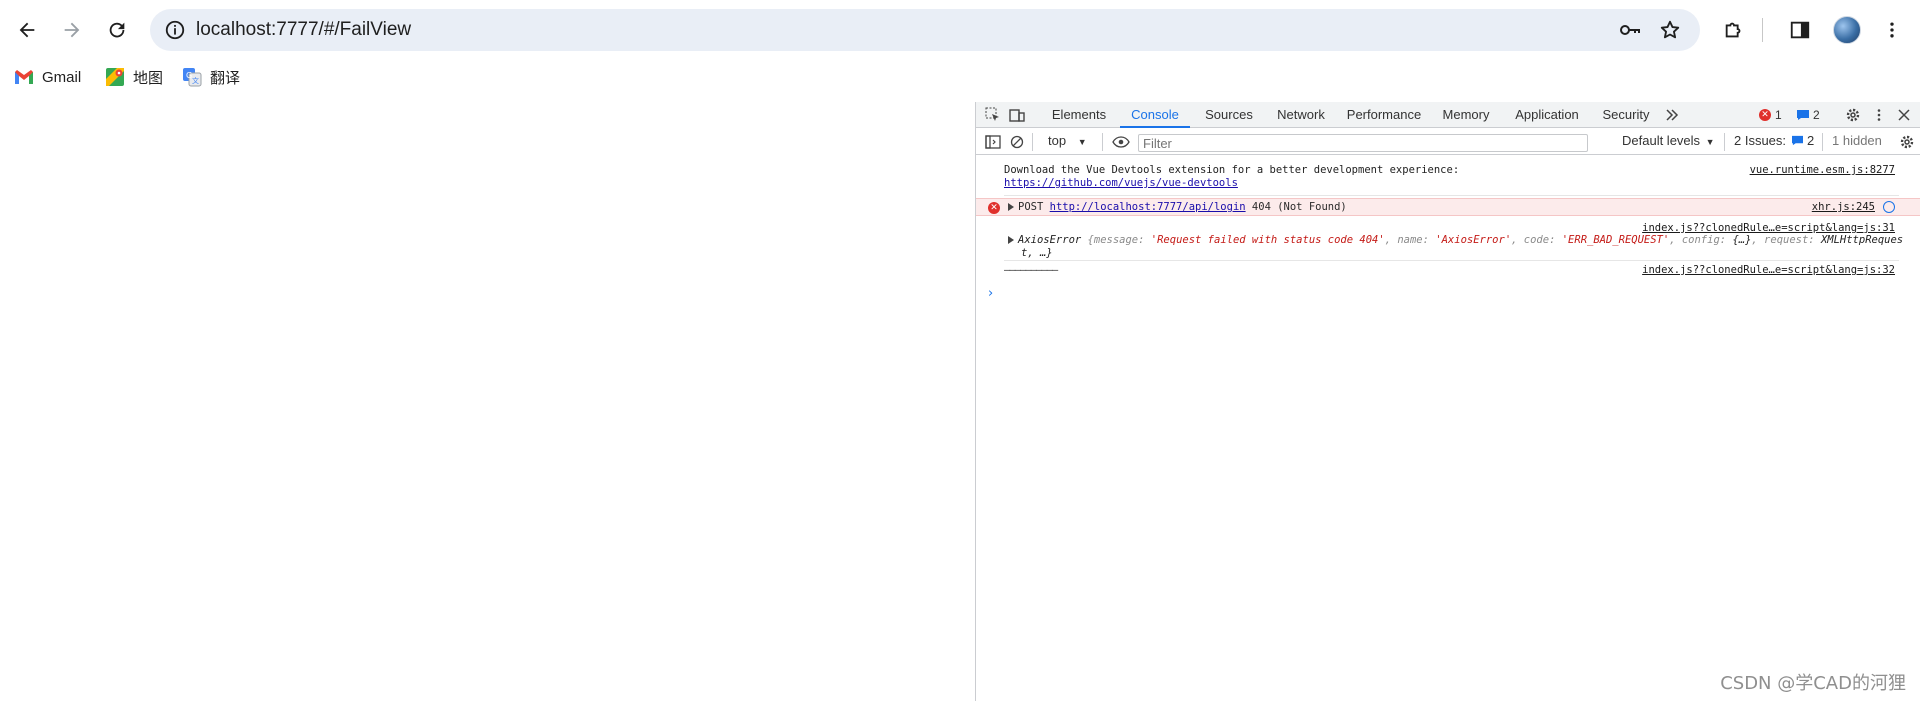 The image size is (1920, 701). What do you see at coordinates (1768, 270) in the screenshot?
I see `message-source-link: index.js??clonedRule…e=script&lang=js:32` at bounding box center [1768, 270].